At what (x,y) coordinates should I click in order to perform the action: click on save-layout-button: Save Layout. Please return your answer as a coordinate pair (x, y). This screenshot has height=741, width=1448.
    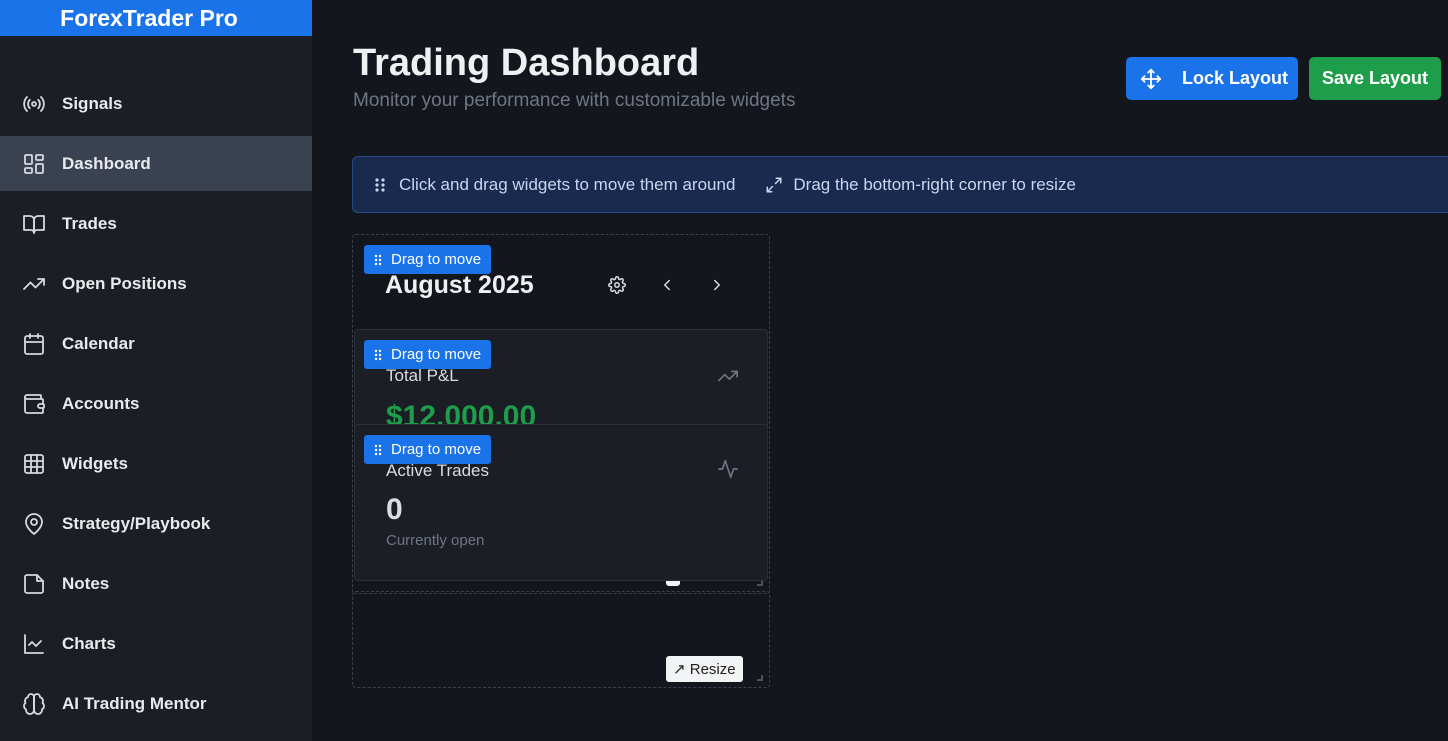
    Looking at the image, I should click on (1375, 78).